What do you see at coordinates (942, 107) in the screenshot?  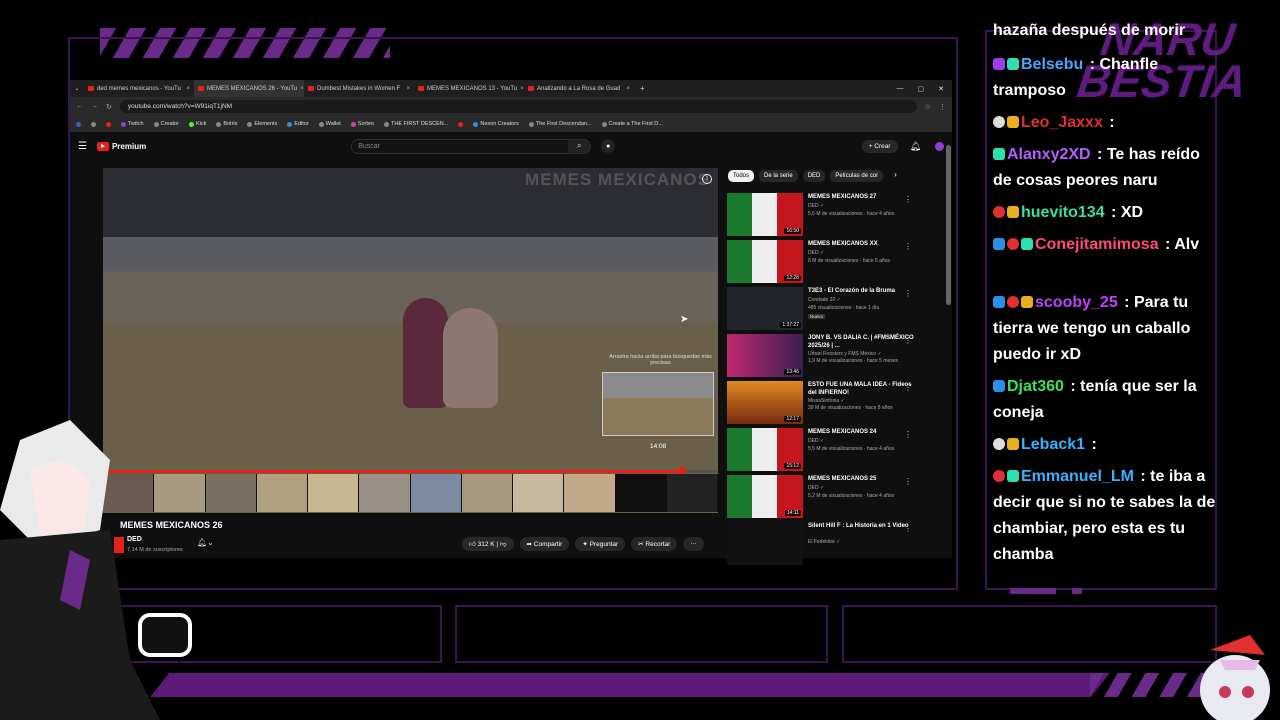 I see `browser-menu-icon: ⋮` at bounding box center [942, 107].